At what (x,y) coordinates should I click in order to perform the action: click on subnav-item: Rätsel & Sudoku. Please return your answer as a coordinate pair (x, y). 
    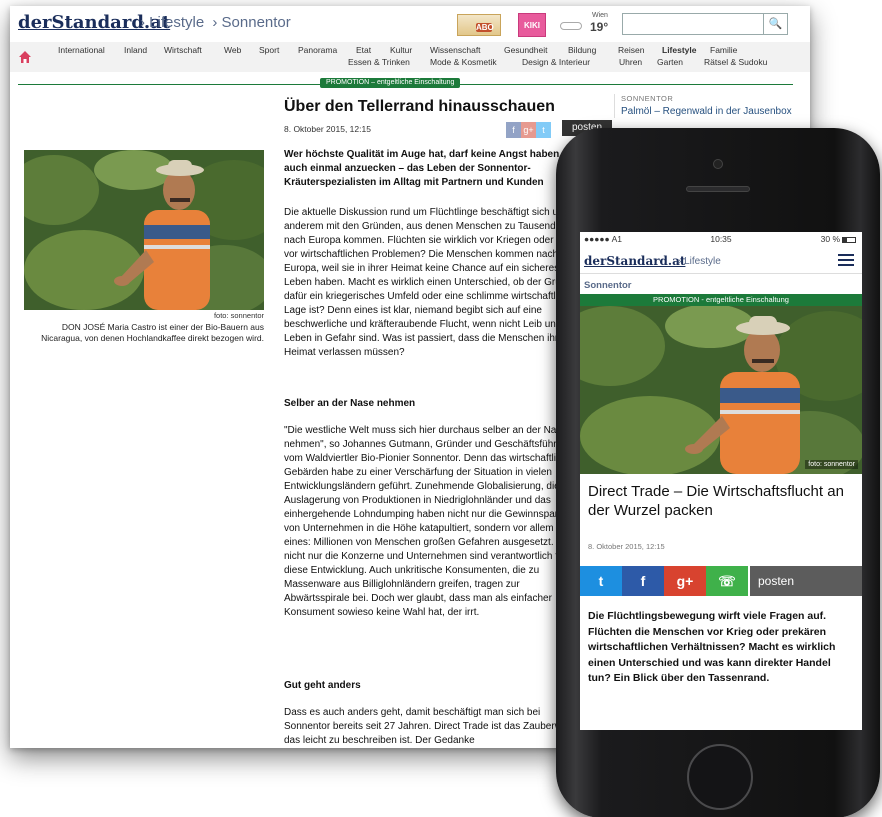
    Looking at the image, I should click on (735, 62).